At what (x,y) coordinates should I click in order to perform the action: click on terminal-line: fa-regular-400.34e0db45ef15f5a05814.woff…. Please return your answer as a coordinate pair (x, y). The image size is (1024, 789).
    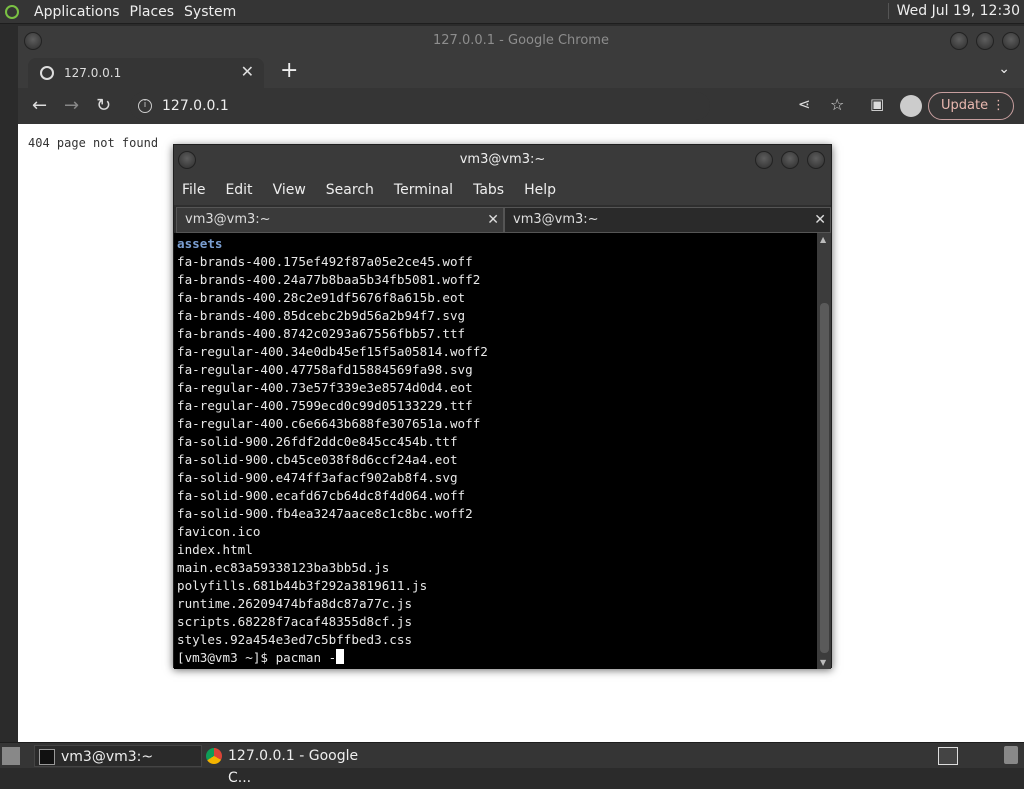
    Looking at the image, I should click on (332, 351).